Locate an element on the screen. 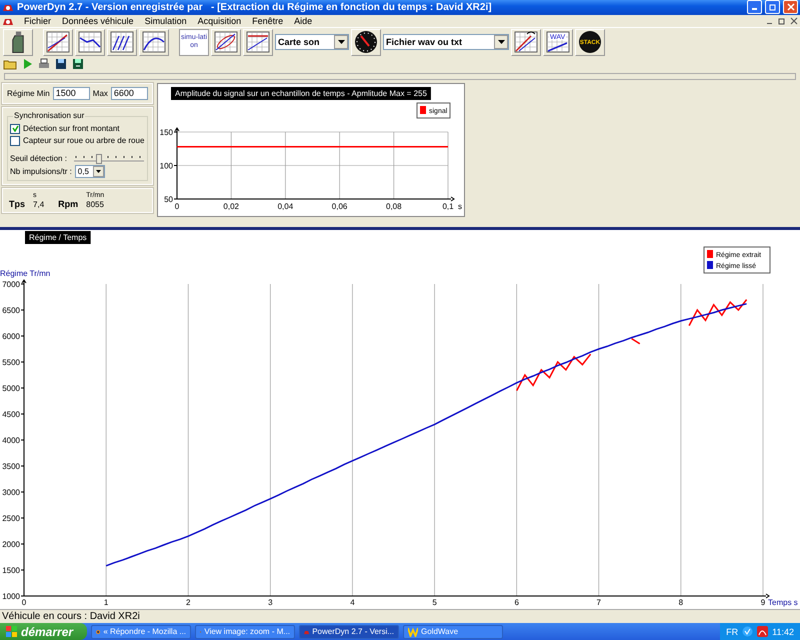  input-field: 1500 is located at coordinates (71, 93).